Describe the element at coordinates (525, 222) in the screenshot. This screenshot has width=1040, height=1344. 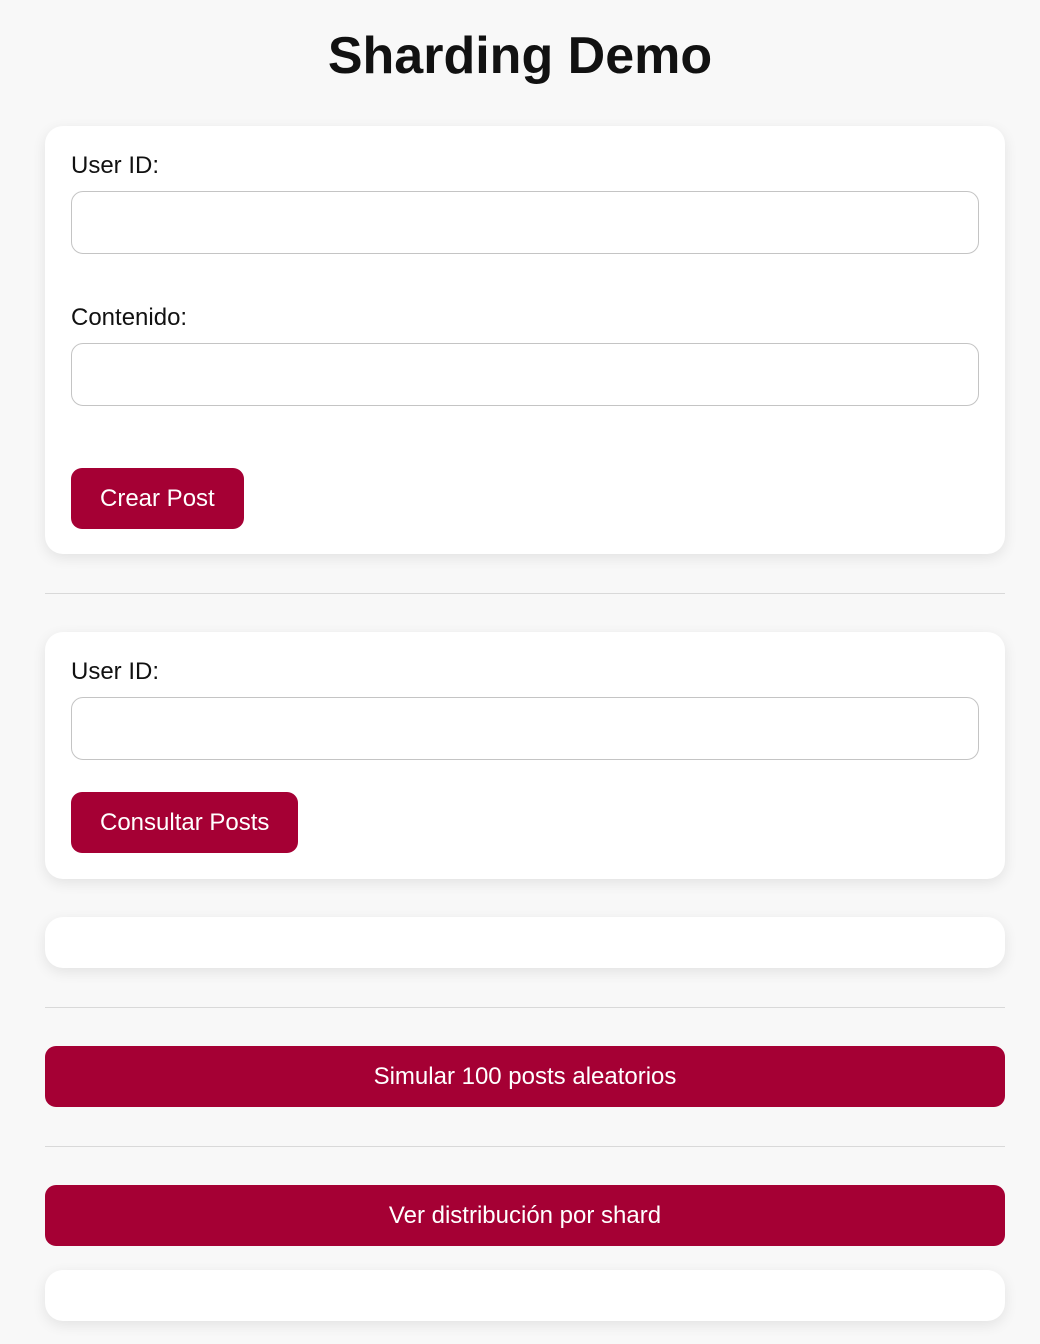
I see `user-id-input` at that location.